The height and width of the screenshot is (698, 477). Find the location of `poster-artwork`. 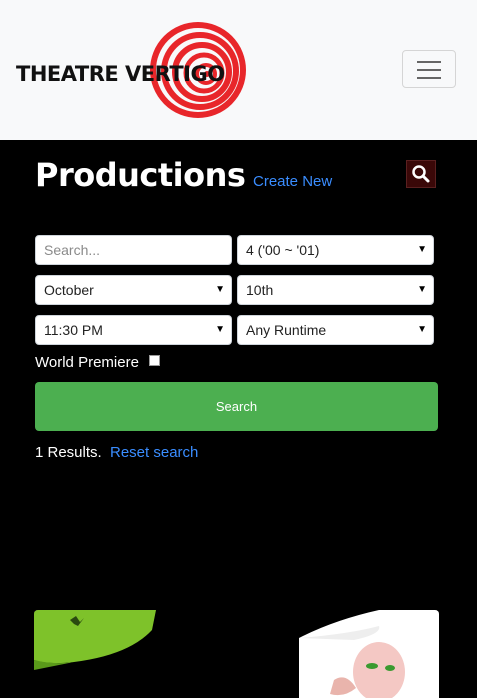

poster-artwork is located at coordinates (236, 654).